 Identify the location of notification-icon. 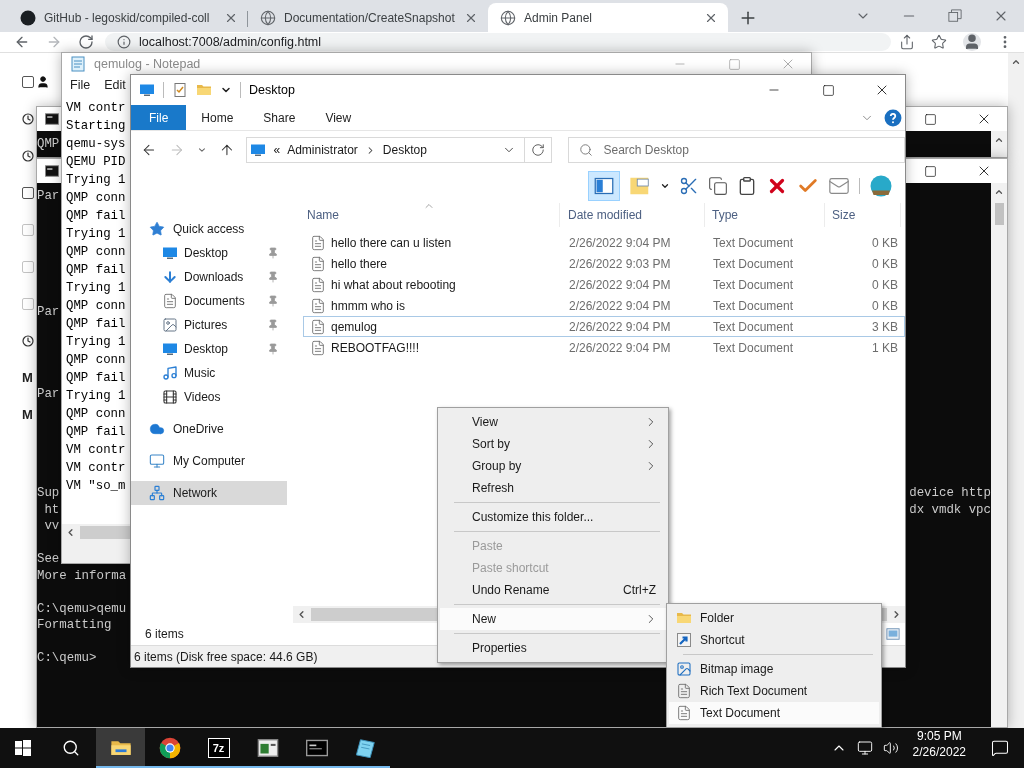
(1000, 748).